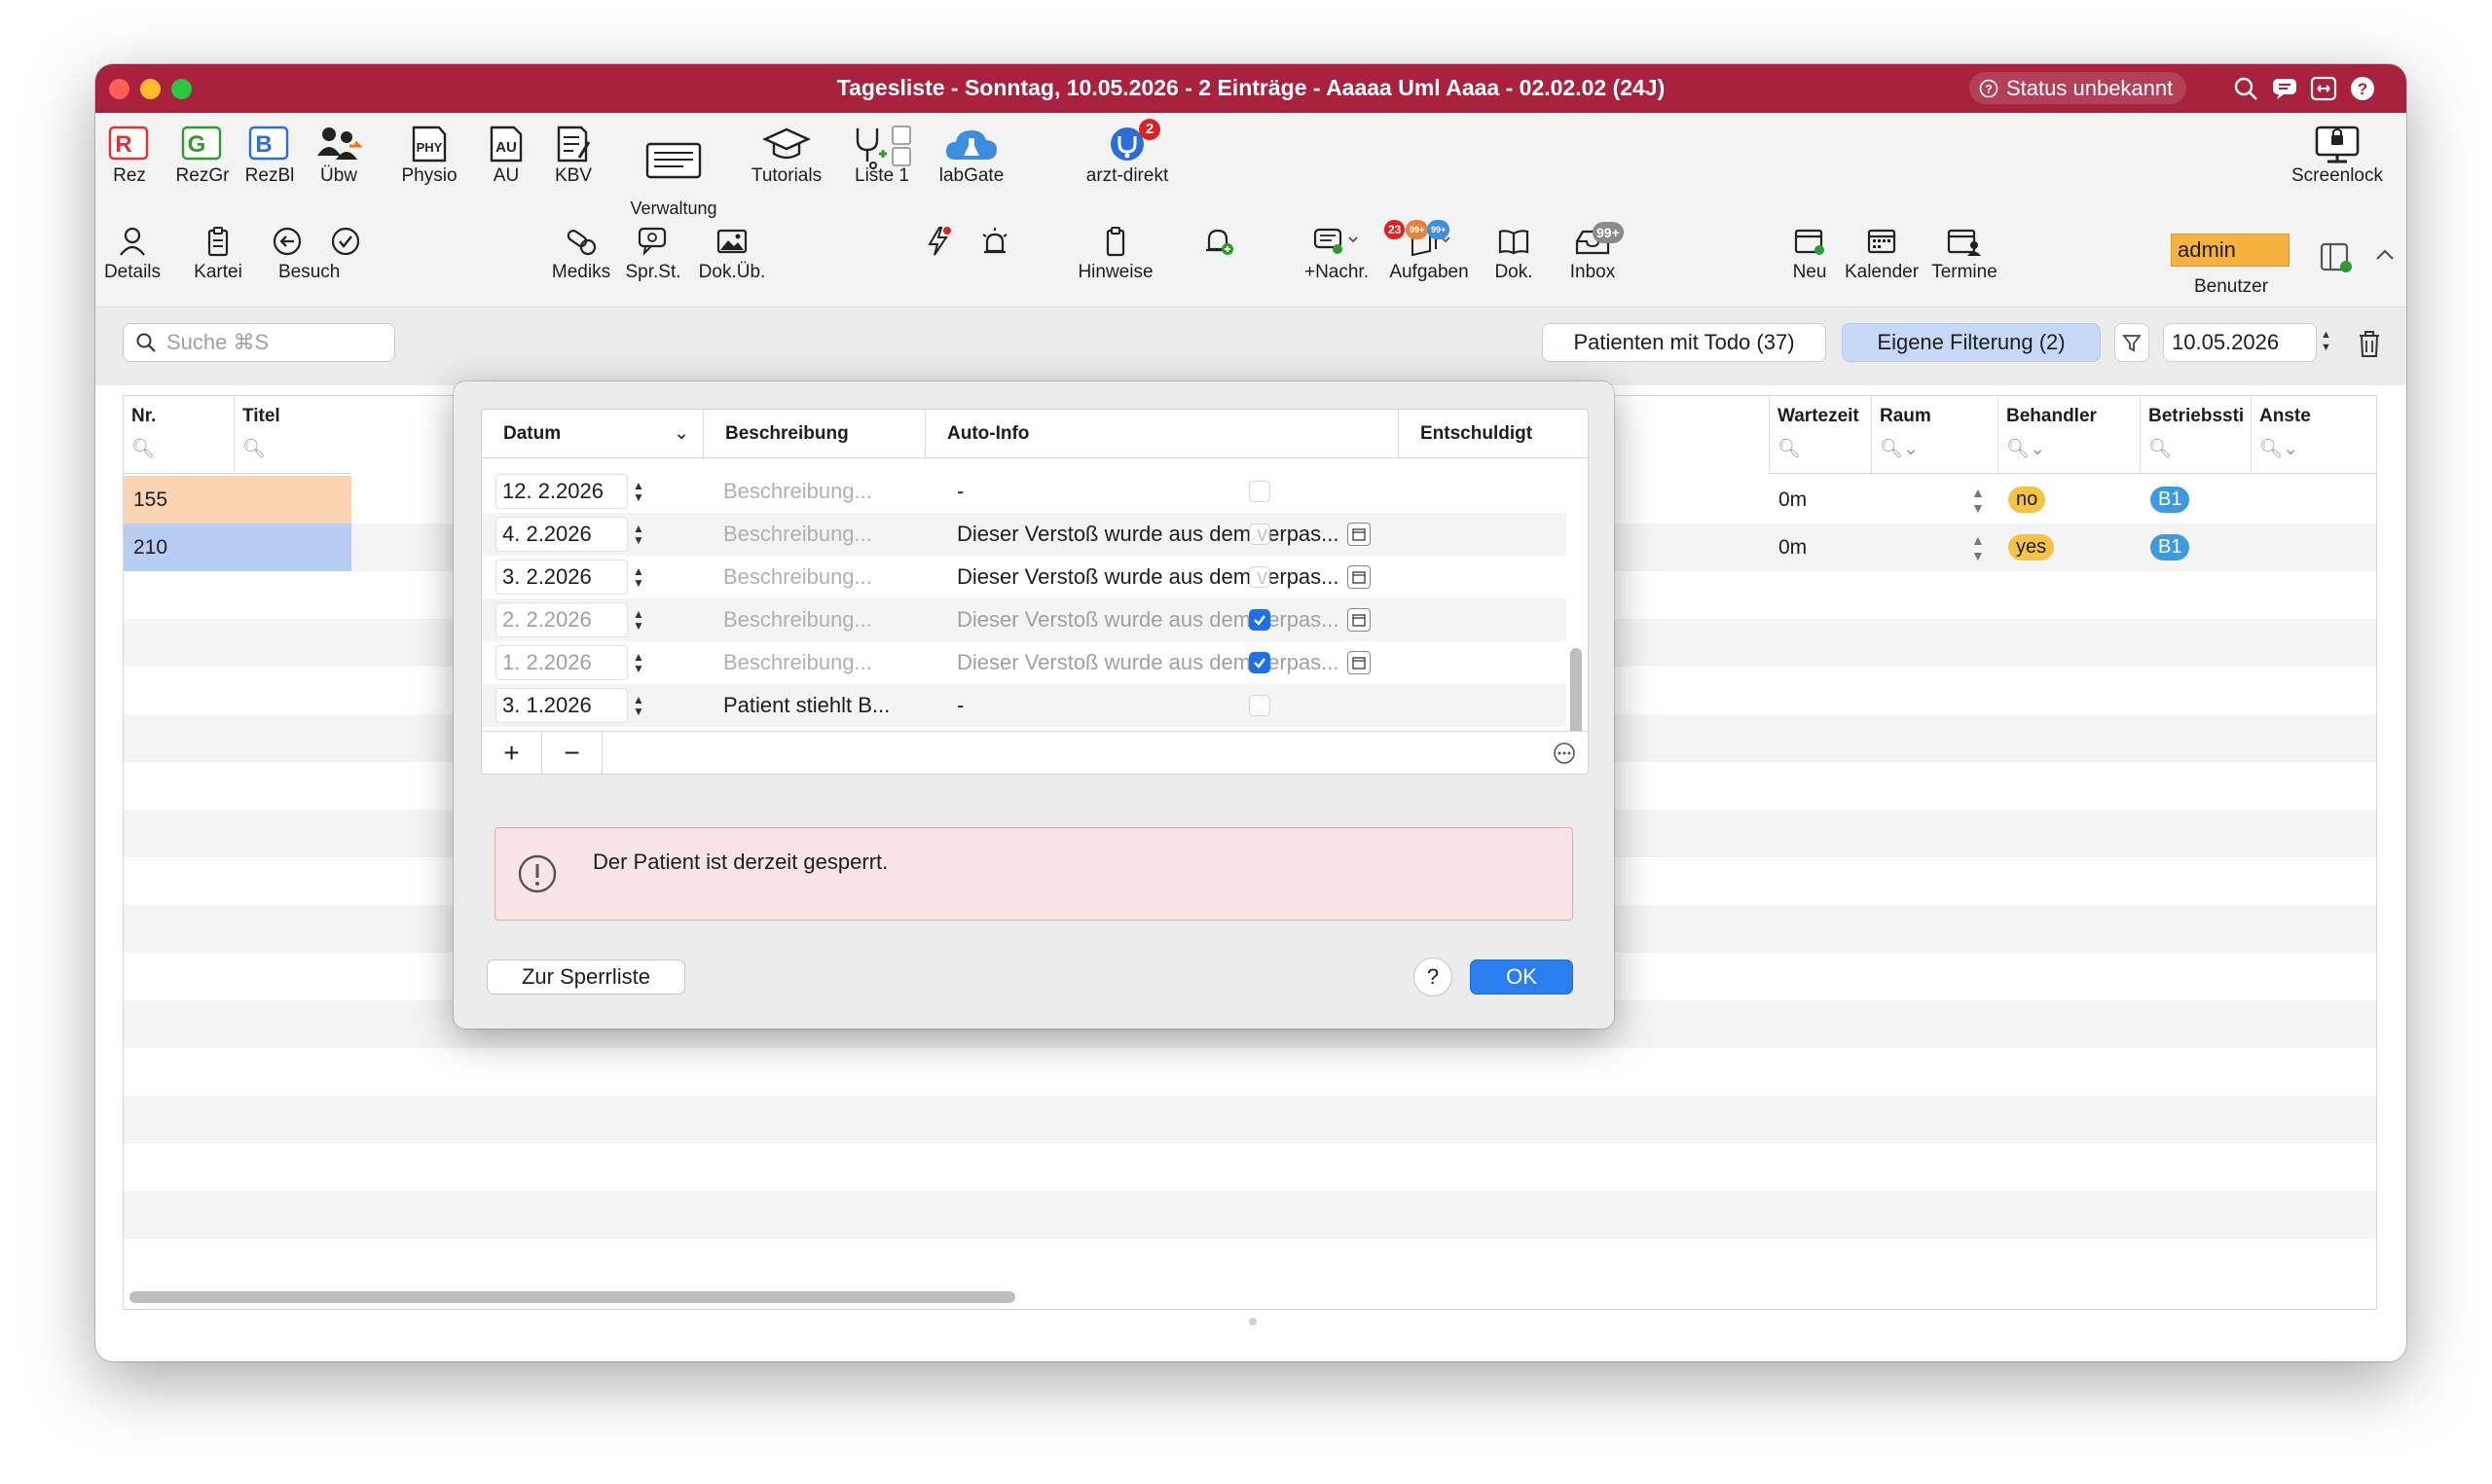 The width and height of the screenshot is (2492, 1484). Describe the element at coordinates (1964, 255) in the screenshot. I see `termine-button: Termine` at that location.